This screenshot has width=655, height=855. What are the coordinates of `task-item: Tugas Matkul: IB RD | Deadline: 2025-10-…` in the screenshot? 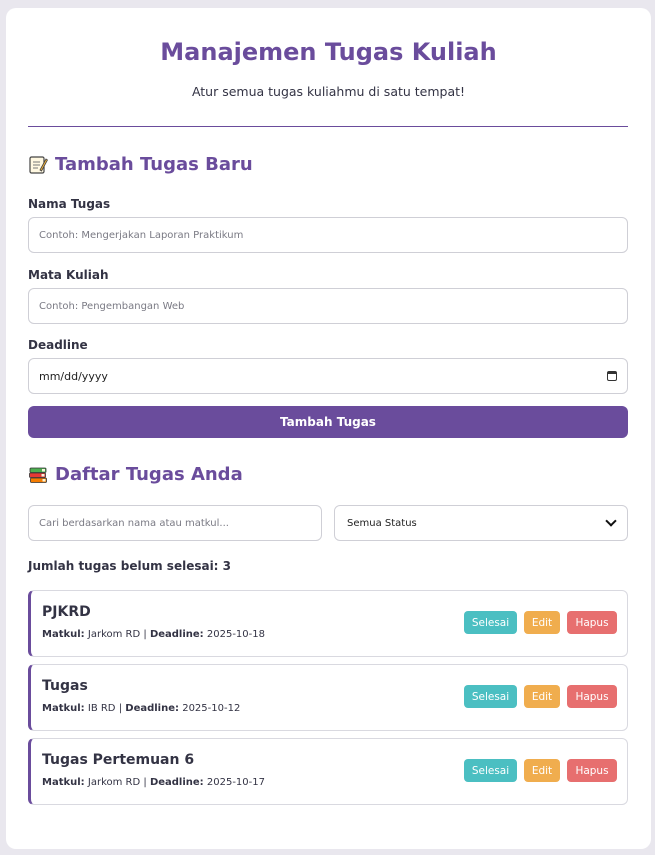 It's located at (328, 697).